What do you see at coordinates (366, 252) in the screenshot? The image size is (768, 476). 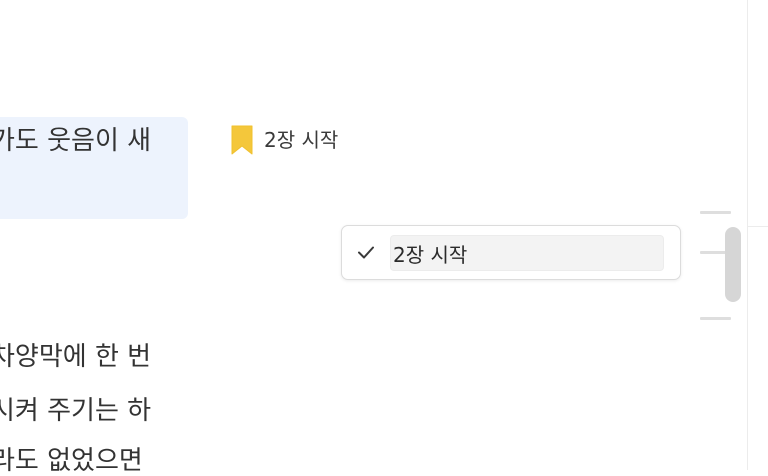 I see `check-icon` at bounding box center [366, 252].